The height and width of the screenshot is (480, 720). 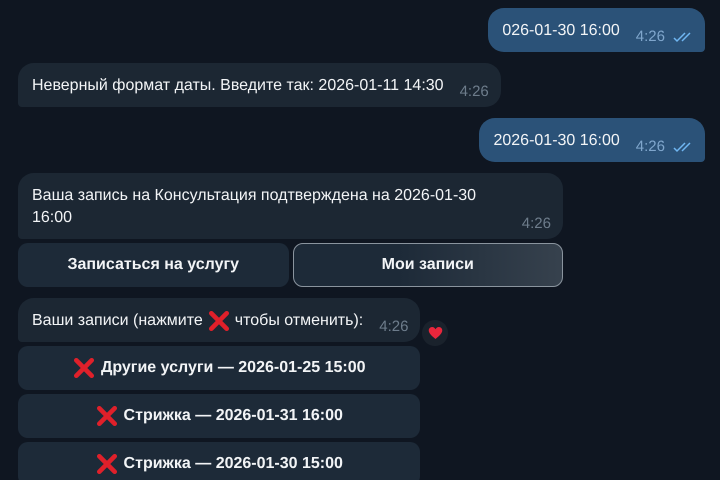 I want to click on heart-icon, so click(x=435, y=333).